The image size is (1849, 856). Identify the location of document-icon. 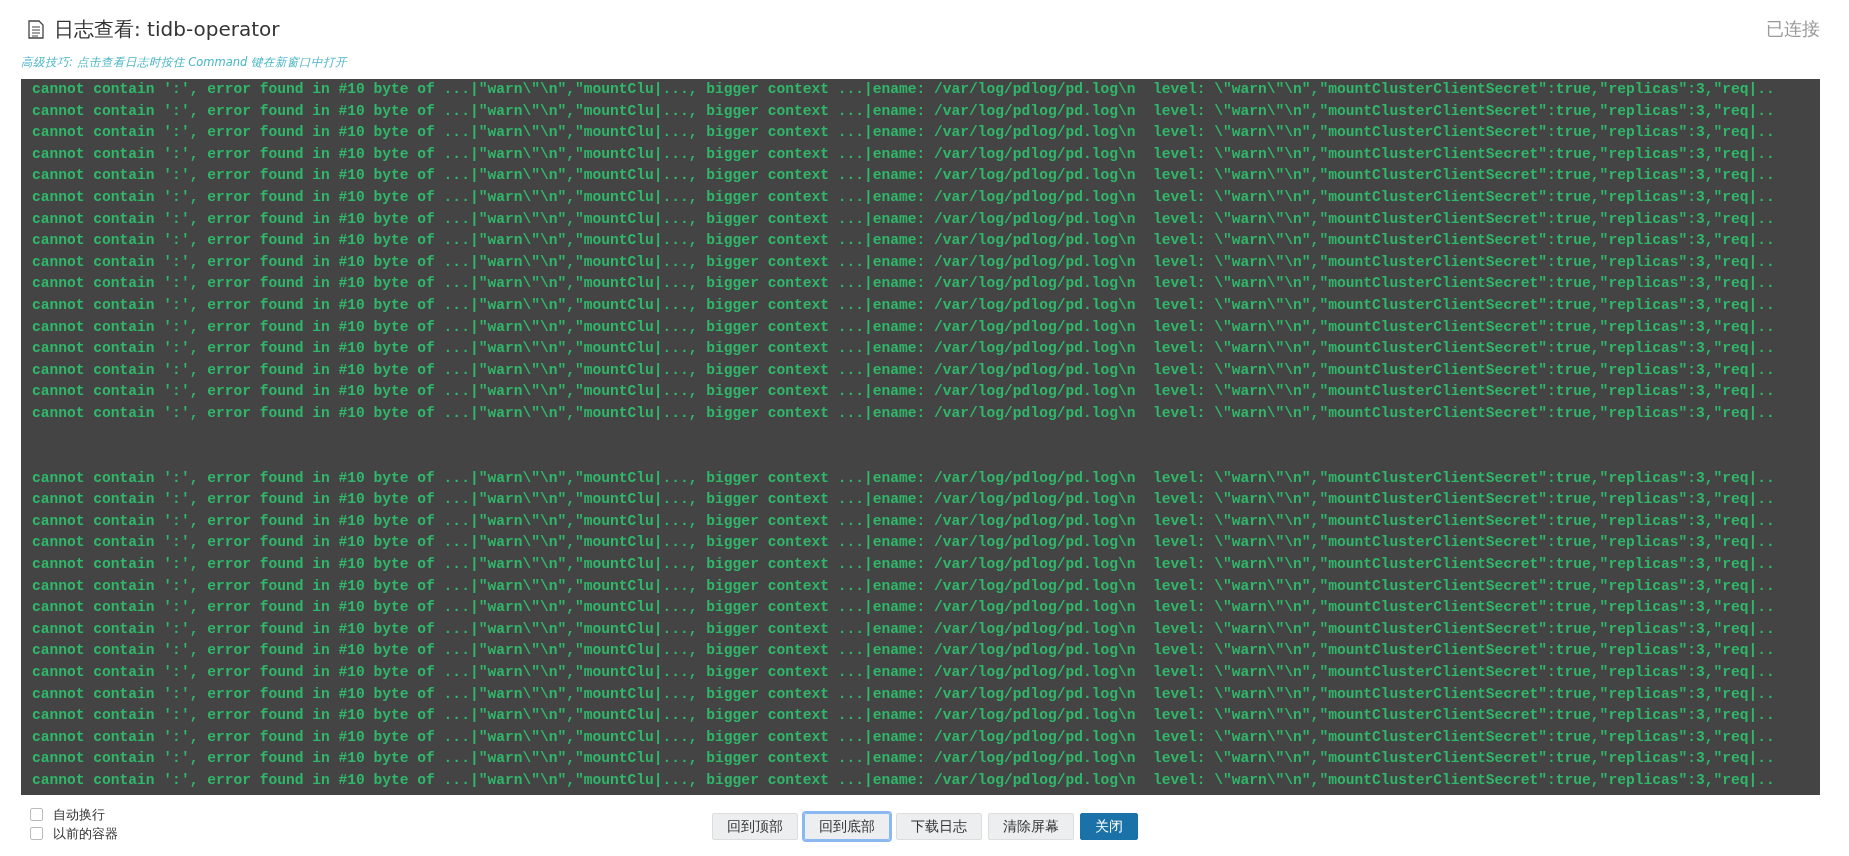
(36, 29).